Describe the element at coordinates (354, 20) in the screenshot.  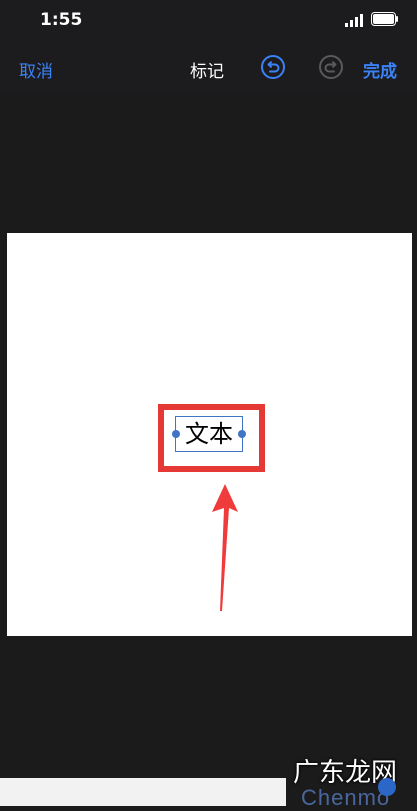
I see `signal-icon` at that location.